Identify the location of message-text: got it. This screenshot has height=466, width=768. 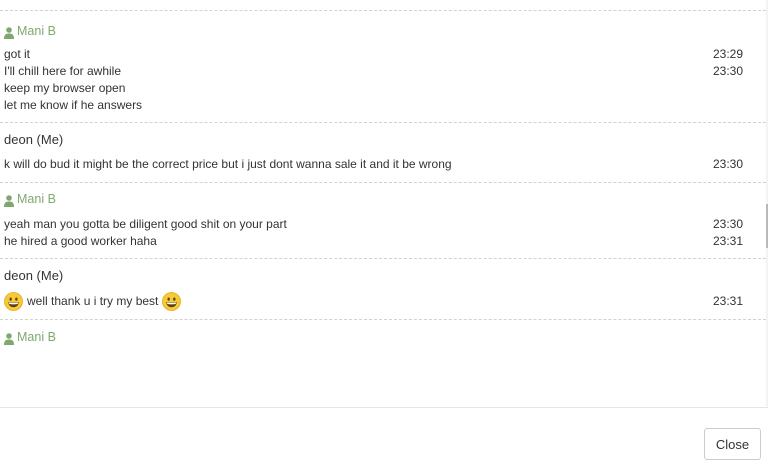
(17, 54).